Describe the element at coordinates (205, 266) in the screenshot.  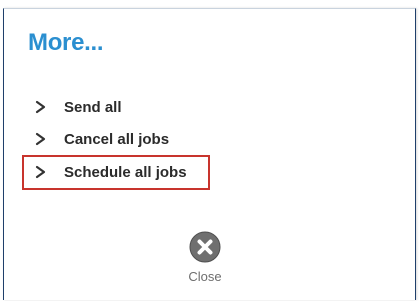
I see `close-button: Close` at that location.